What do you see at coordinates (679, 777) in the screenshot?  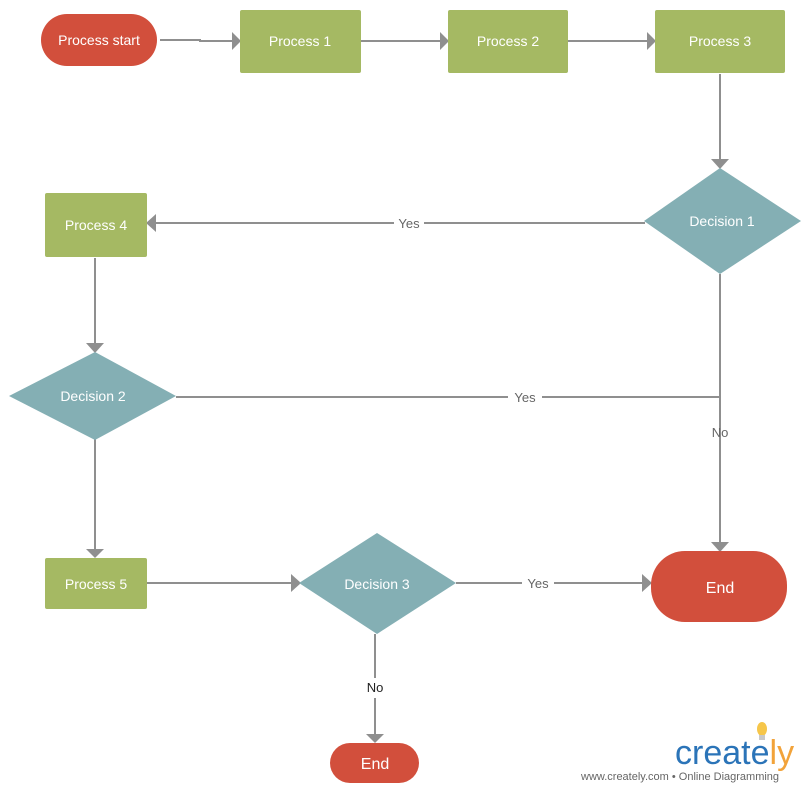 I see `logo-tagline: www.creately.com • Online Diagramming` at bounding box center [679, 777].